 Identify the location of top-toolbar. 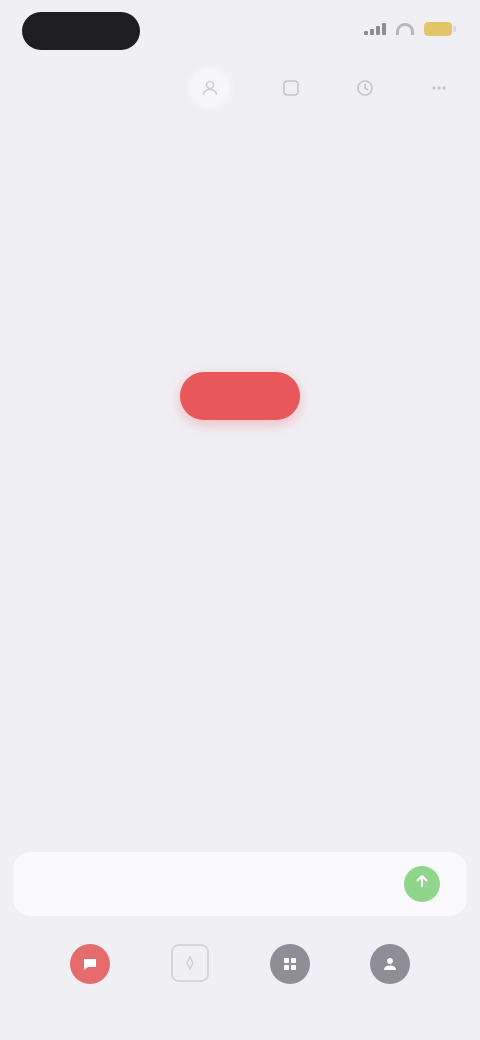
(321, 88).